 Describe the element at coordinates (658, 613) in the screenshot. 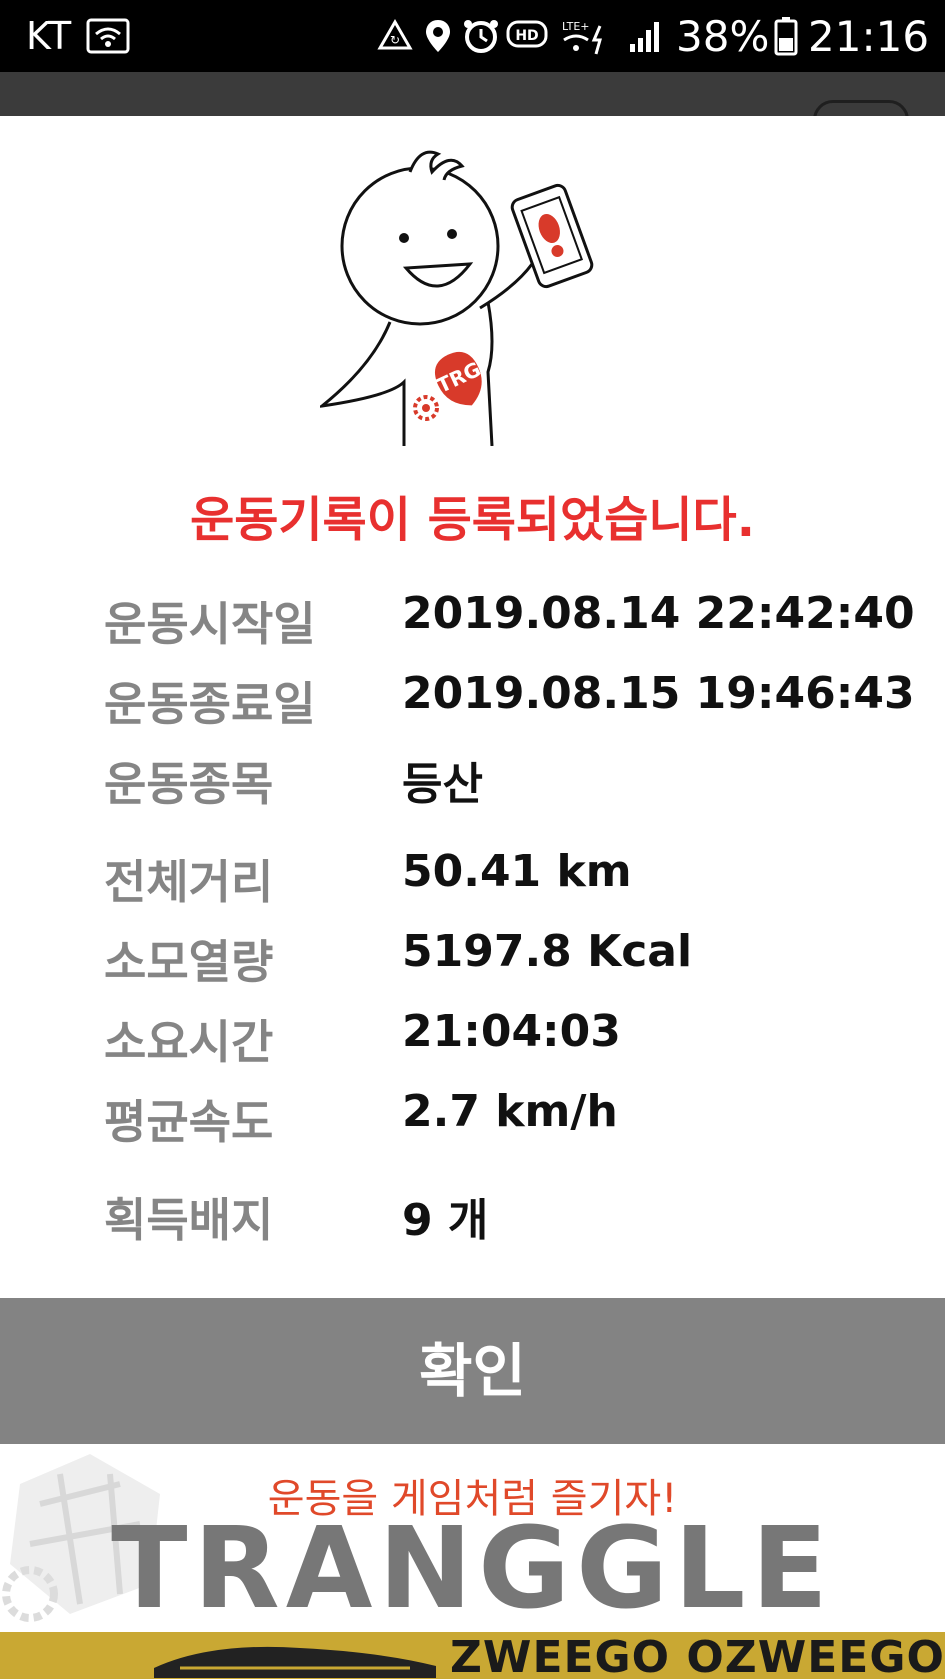

I see `info-value: 2019.08.14 22:42:40` at that location.